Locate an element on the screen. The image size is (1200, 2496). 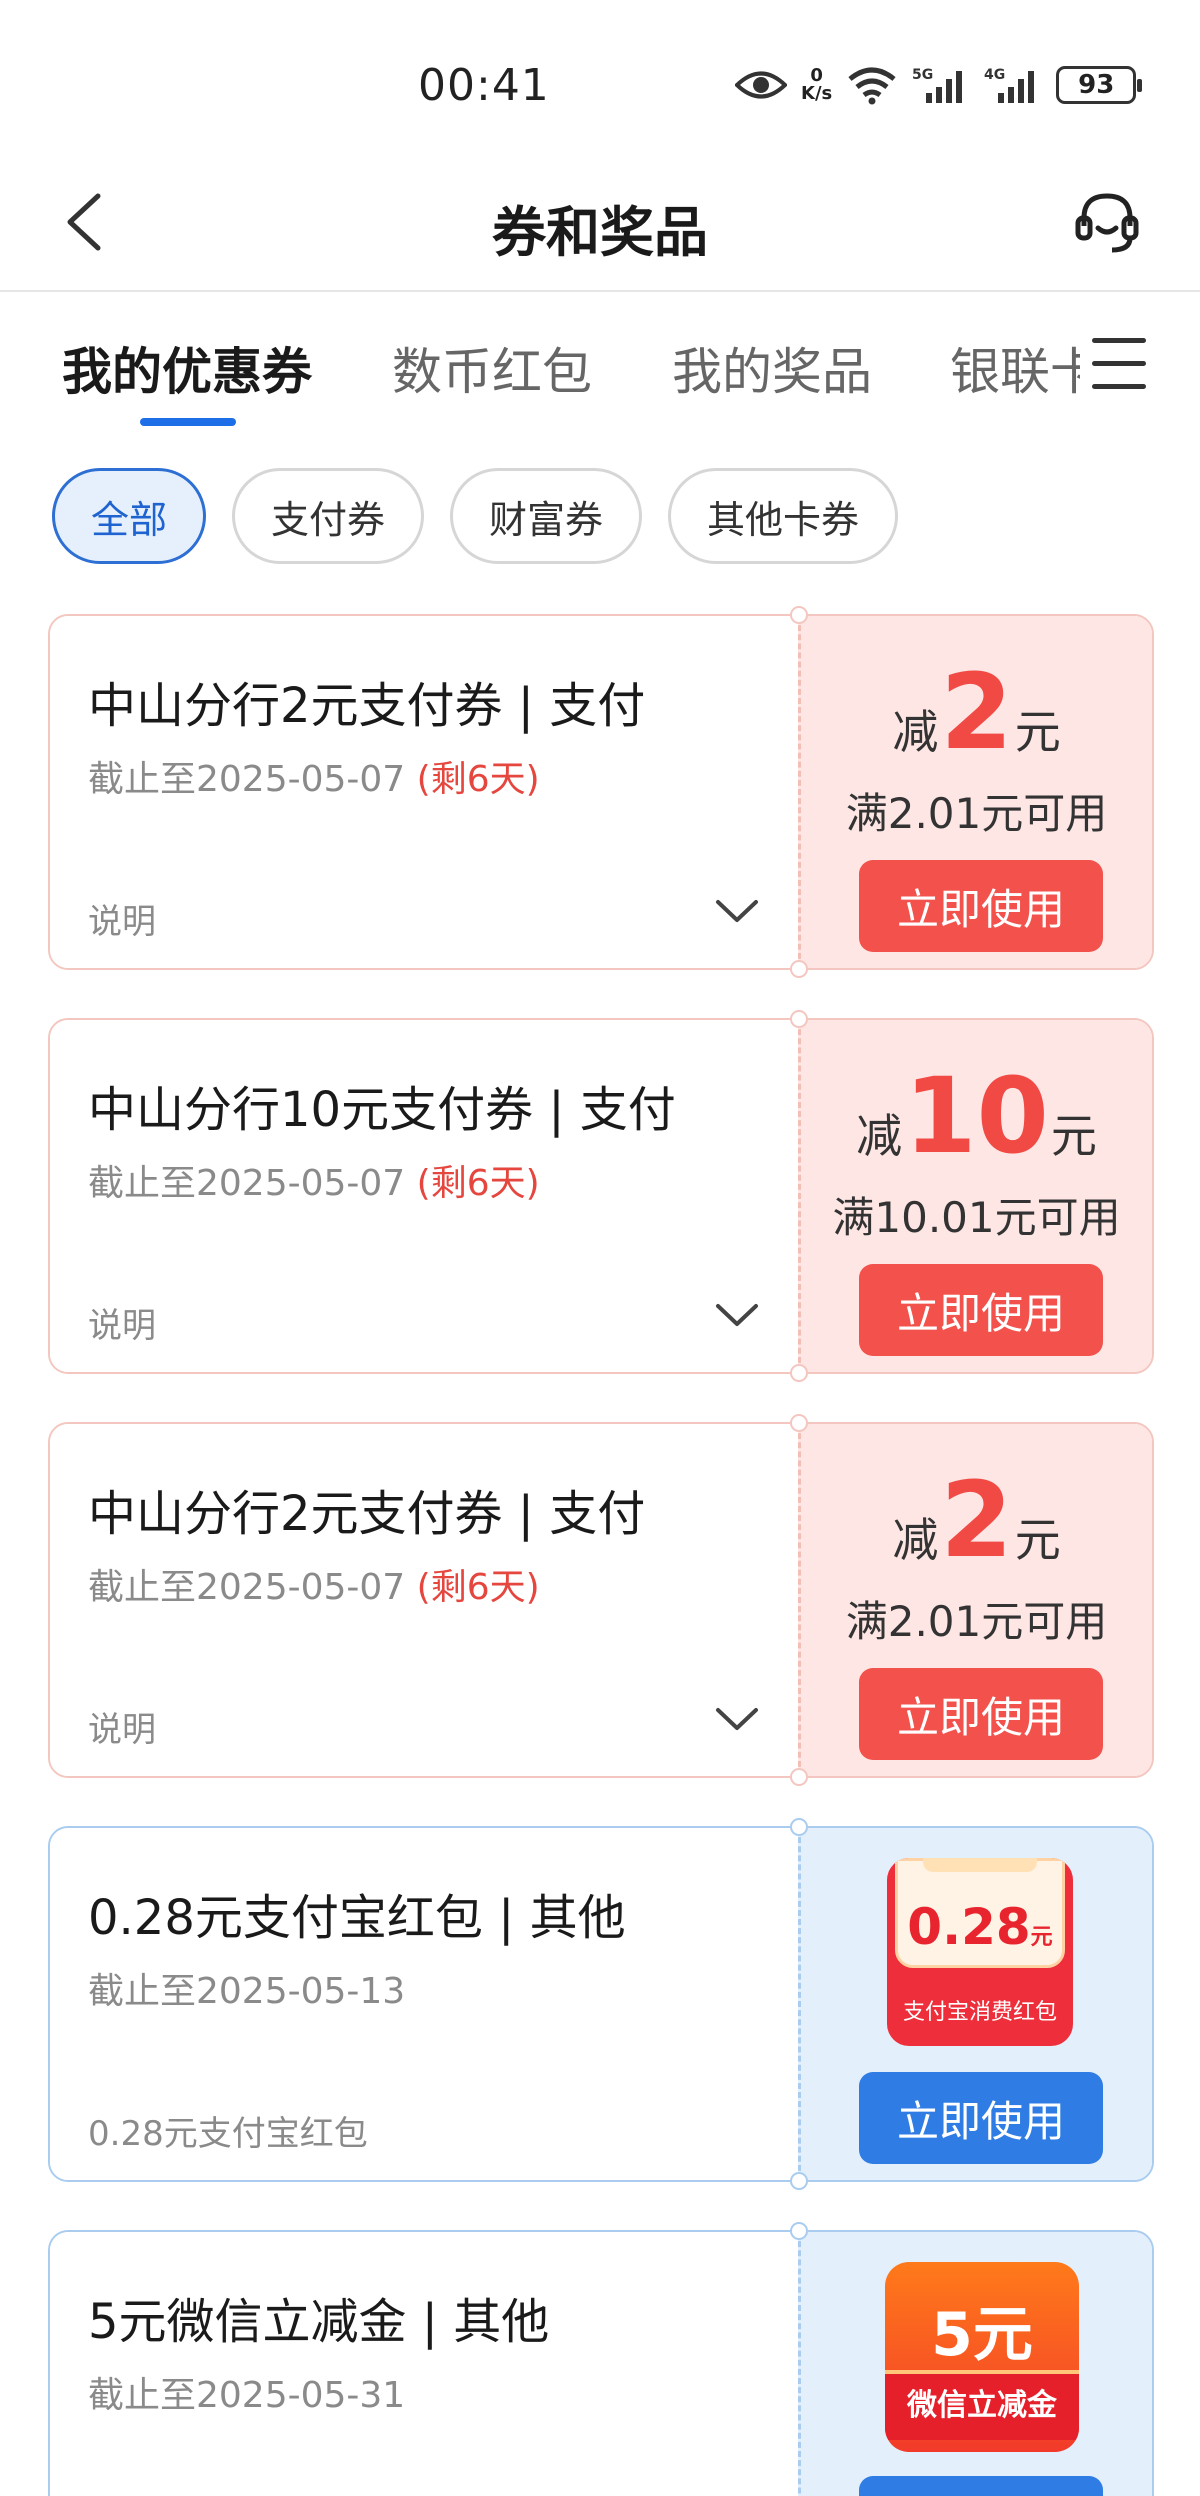
coupon-title: 0.28元支付宝红包 | 其他 is located at coordinates (357, 1918).